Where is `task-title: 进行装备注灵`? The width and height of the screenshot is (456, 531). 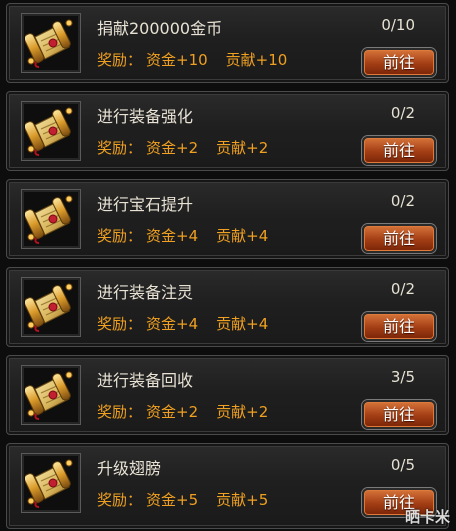 task-title: 进行装备注灵 is located at coordinates (145, 292).